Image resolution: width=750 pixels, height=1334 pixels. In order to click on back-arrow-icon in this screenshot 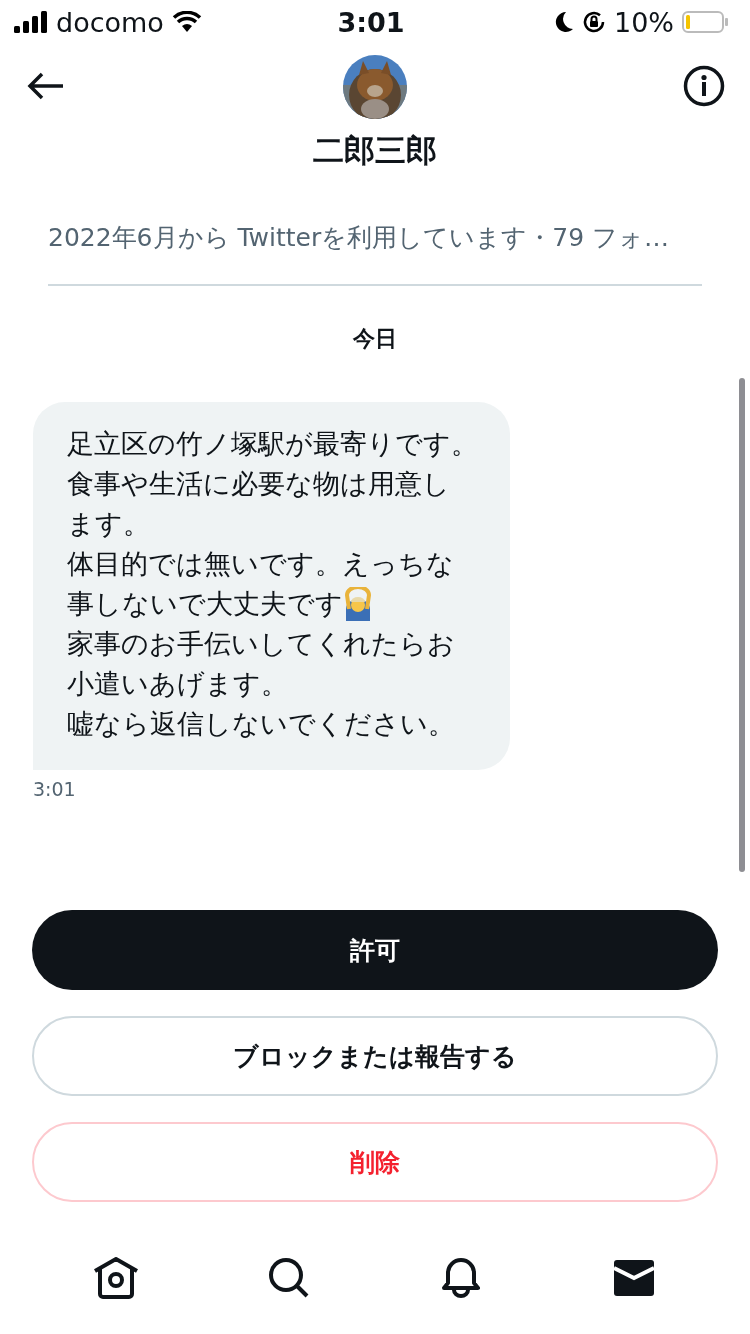, I will do `click(46, 86)`.